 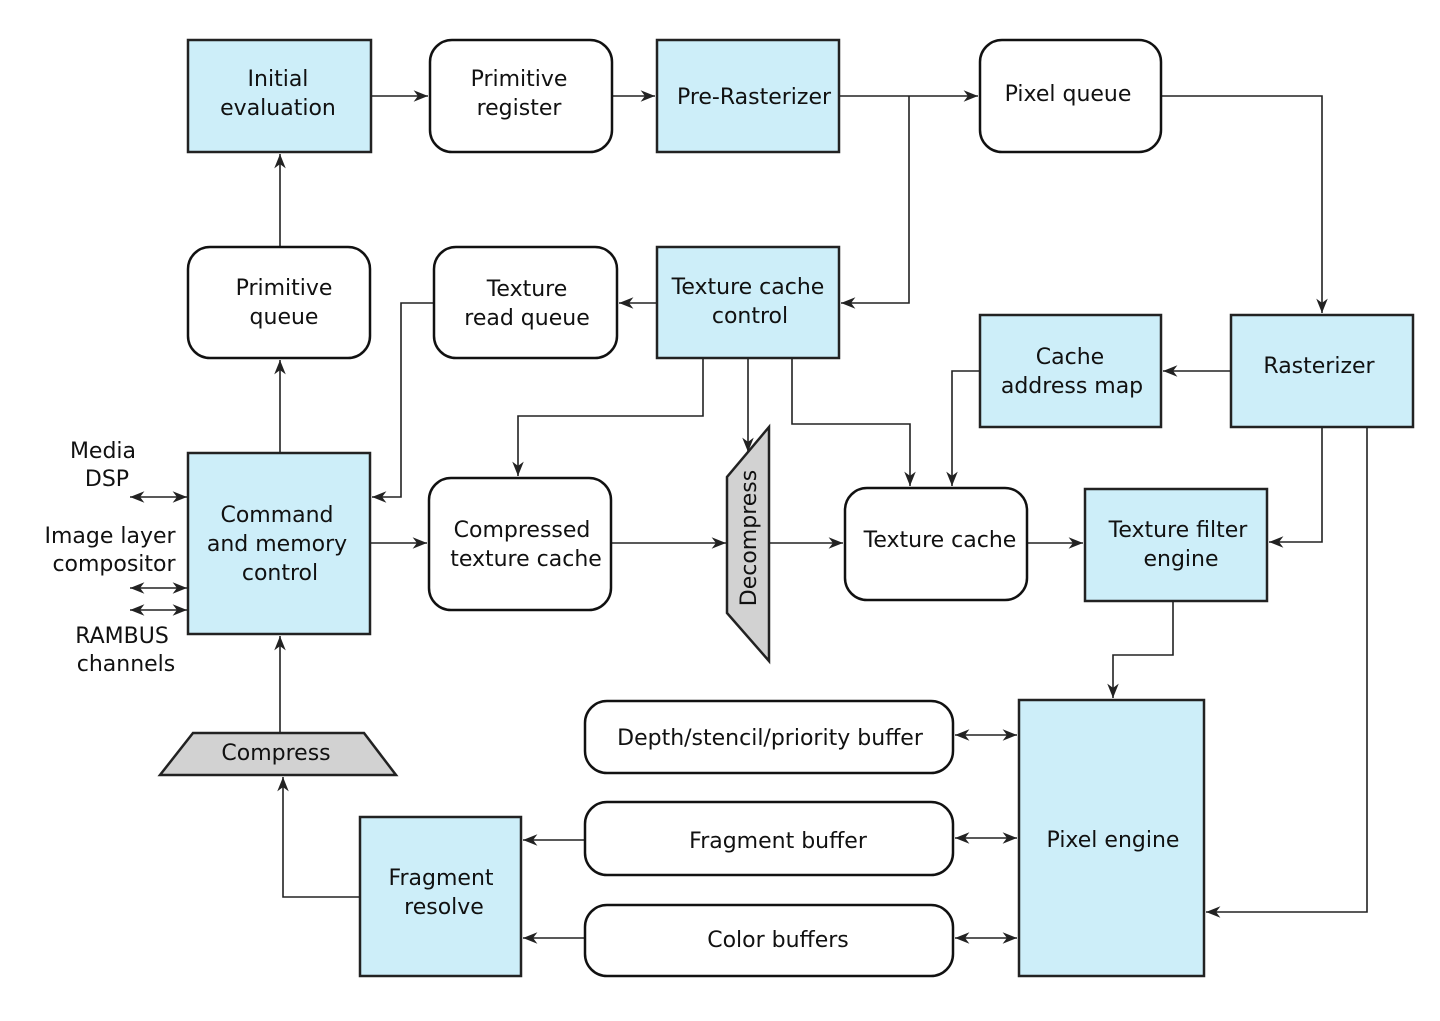 I want to click on svg-text: Pixel engine, so click(x=1113, y=840).